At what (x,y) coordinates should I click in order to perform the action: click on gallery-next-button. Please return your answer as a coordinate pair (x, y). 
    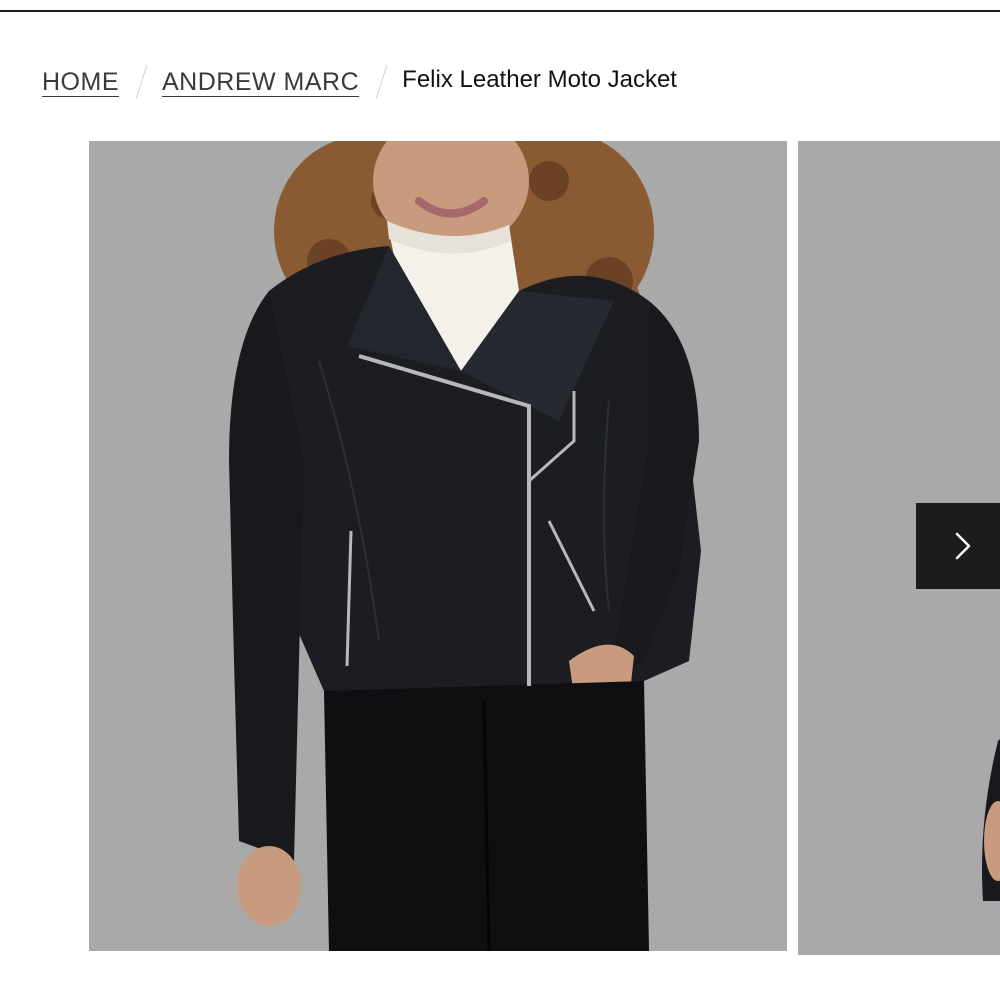
    Looking at the image, I should click on (958, 546).